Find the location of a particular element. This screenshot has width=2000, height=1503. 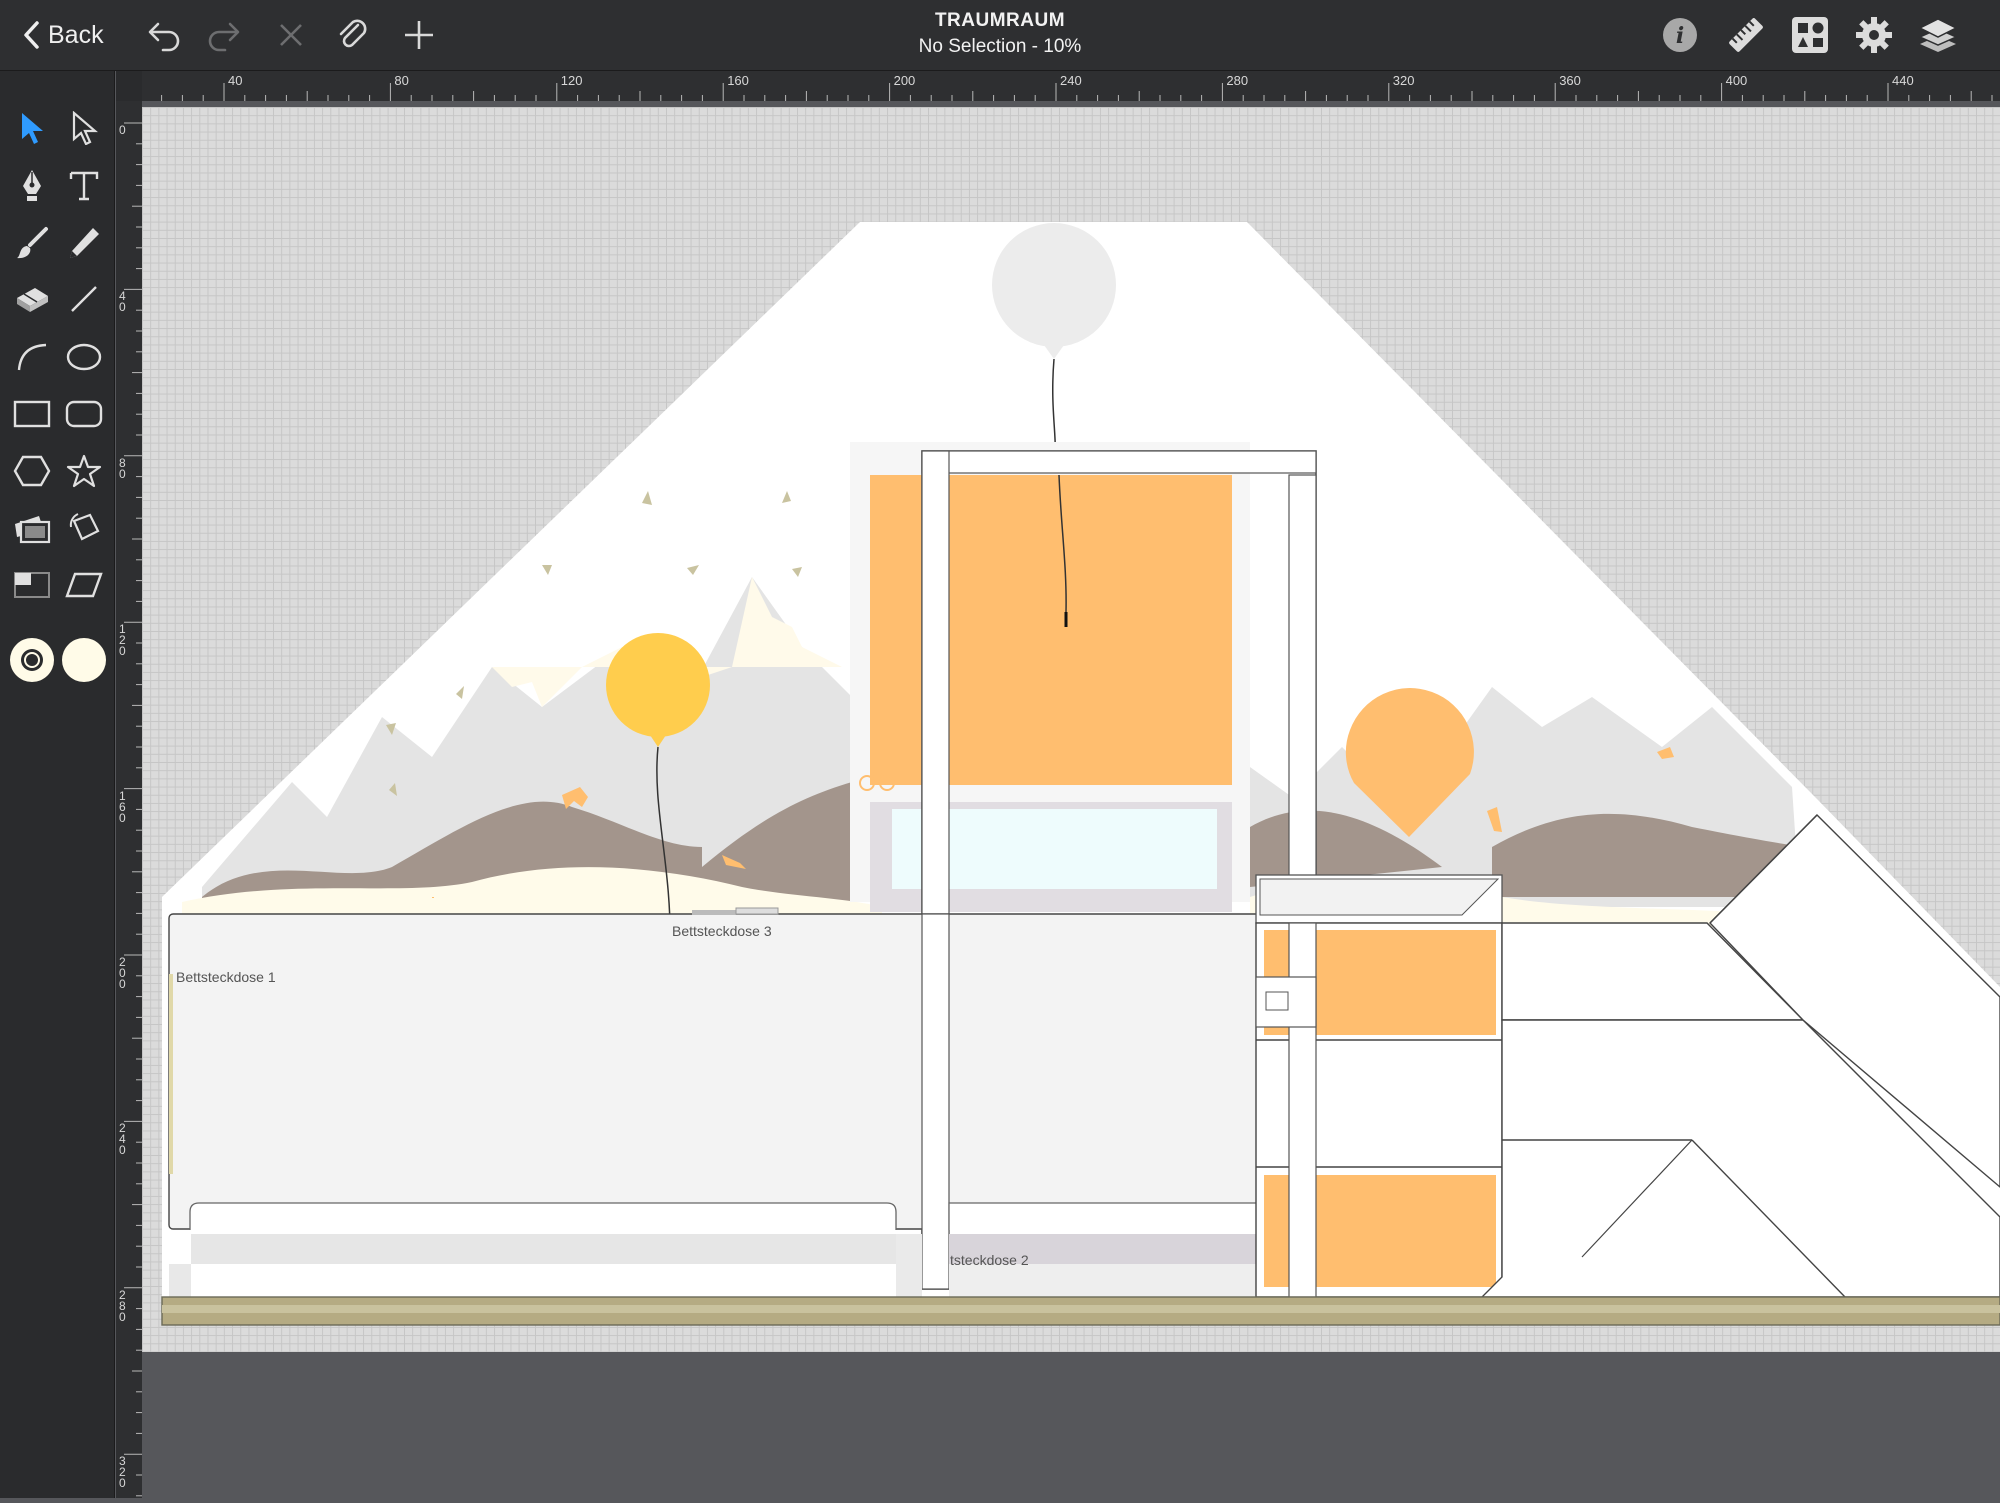

back-button: Back is located at coordinates (72, 35).